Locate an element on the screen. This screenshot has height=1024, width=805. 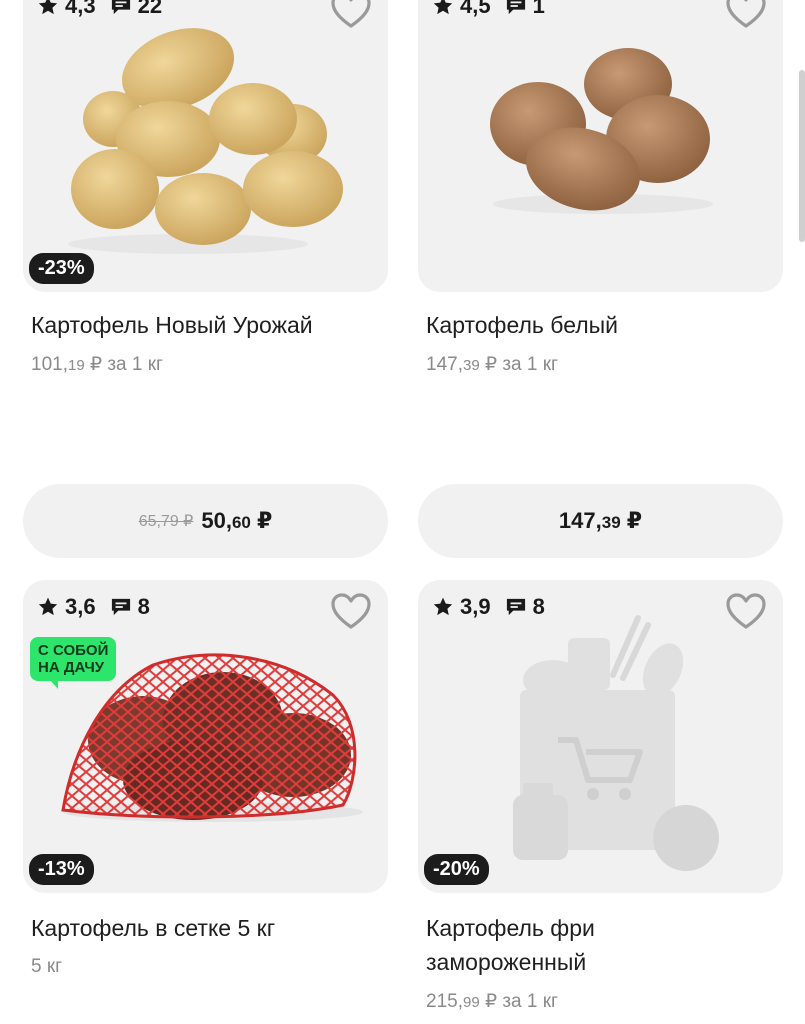
discount-badge: -20% is located at coordinates (456, 869).